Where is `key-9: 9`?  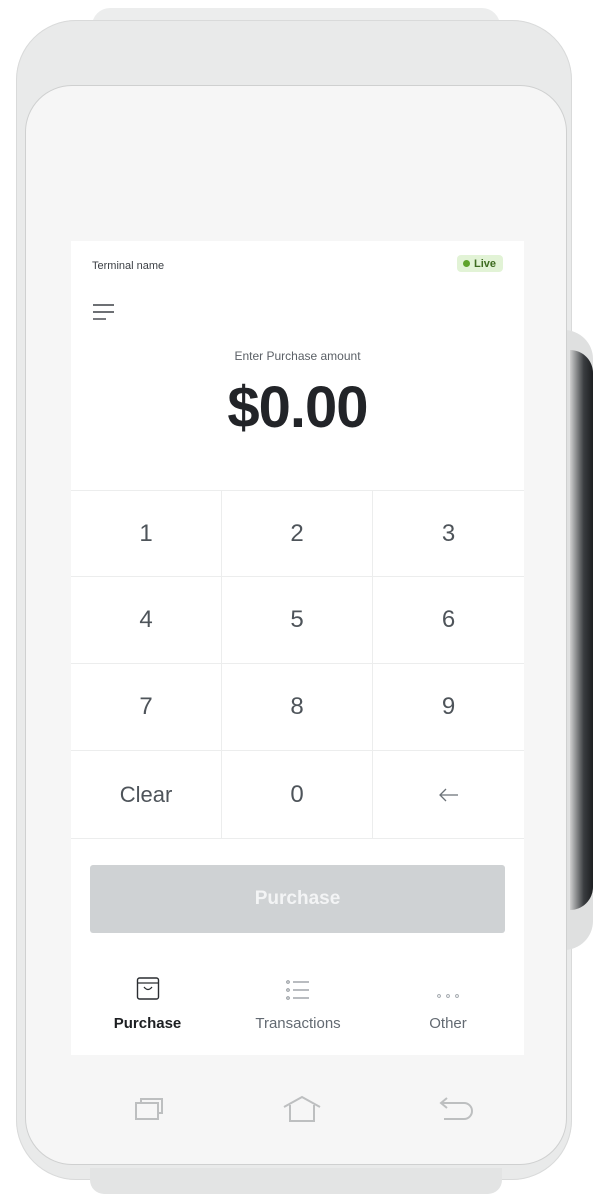 key-9: 9 is located at coordinates (448, 707).